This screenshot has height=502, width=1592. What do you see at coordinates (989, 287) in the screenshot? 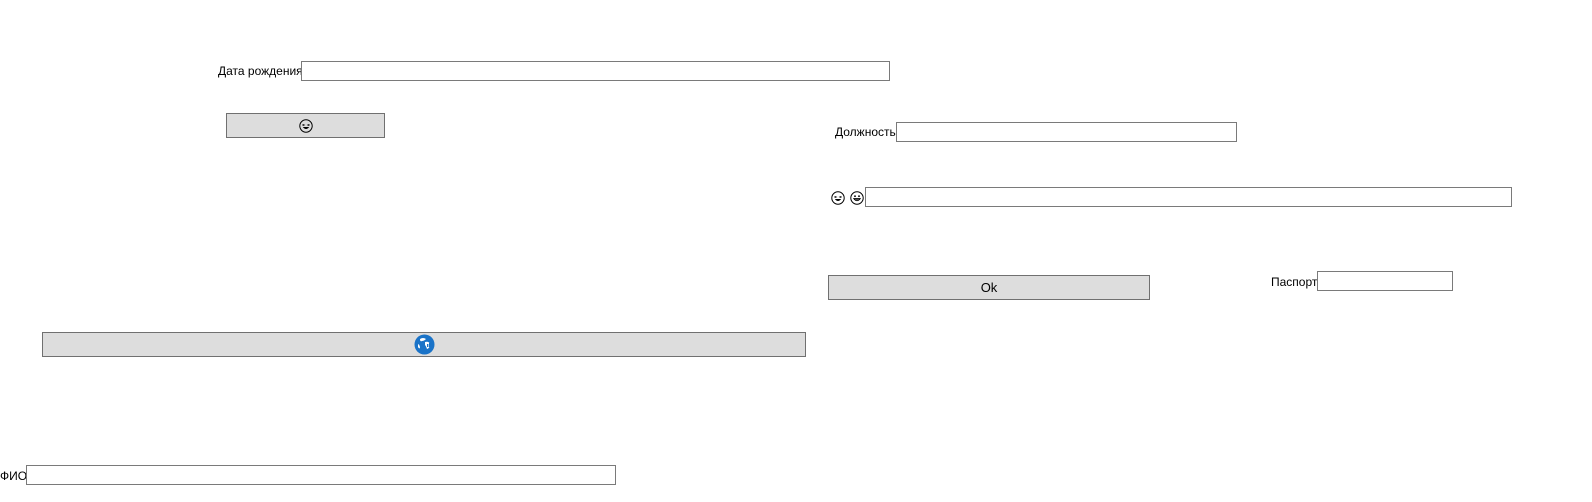
I see `ok-button: Ok` at bounding box center [989, 287].